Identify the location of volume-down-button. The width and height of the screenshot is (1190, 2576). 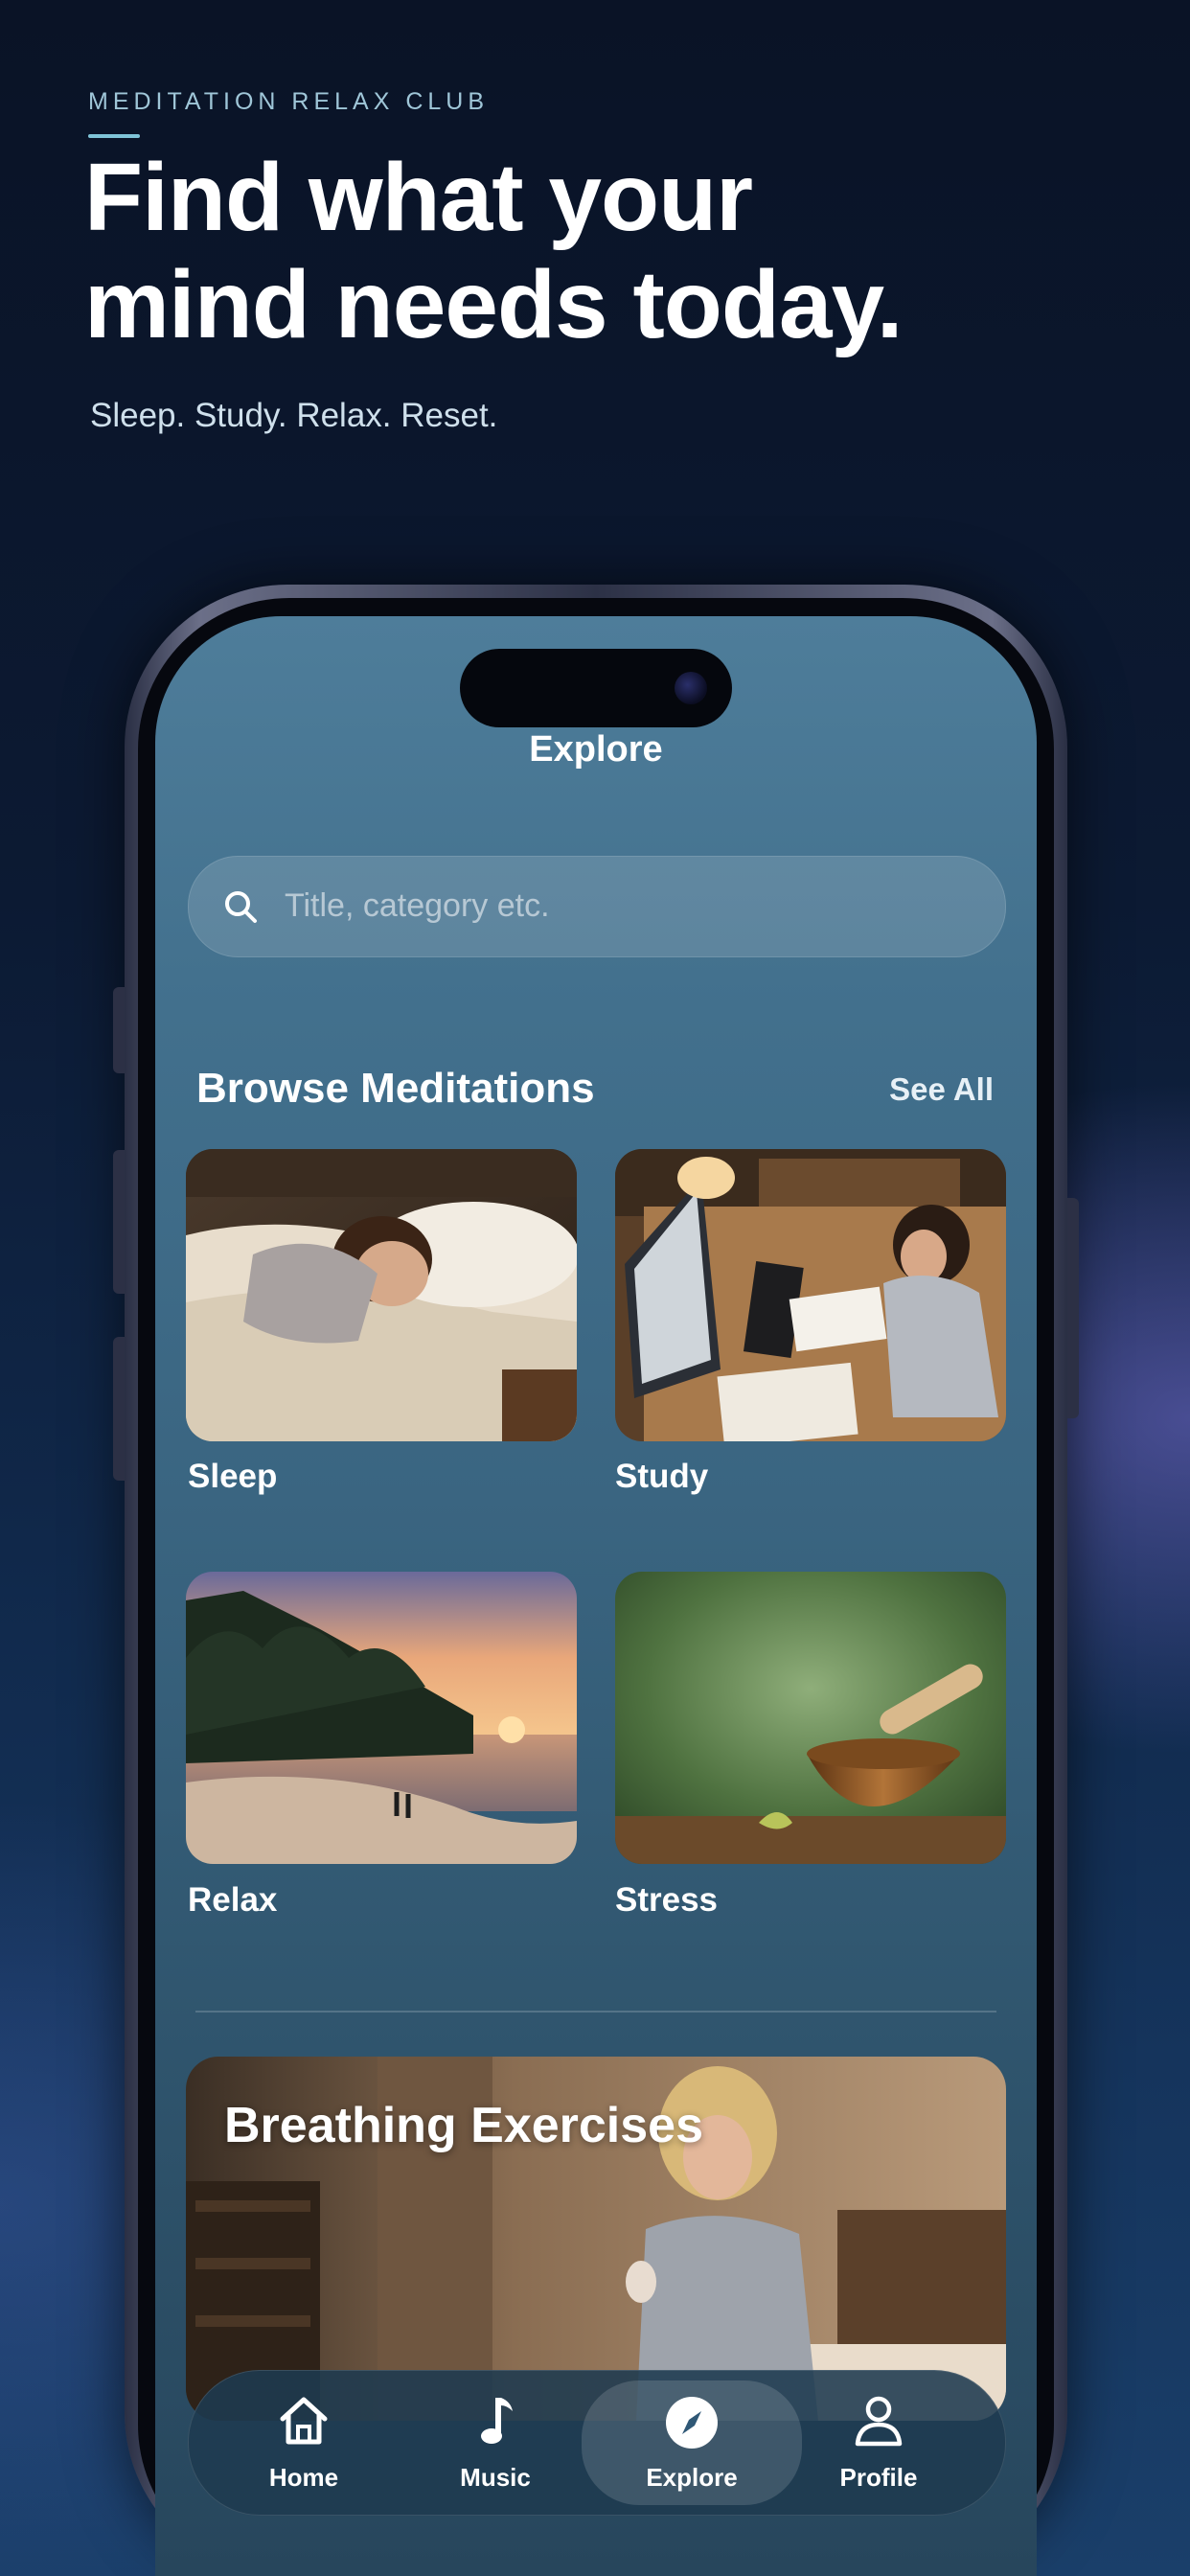
(119, 1409).